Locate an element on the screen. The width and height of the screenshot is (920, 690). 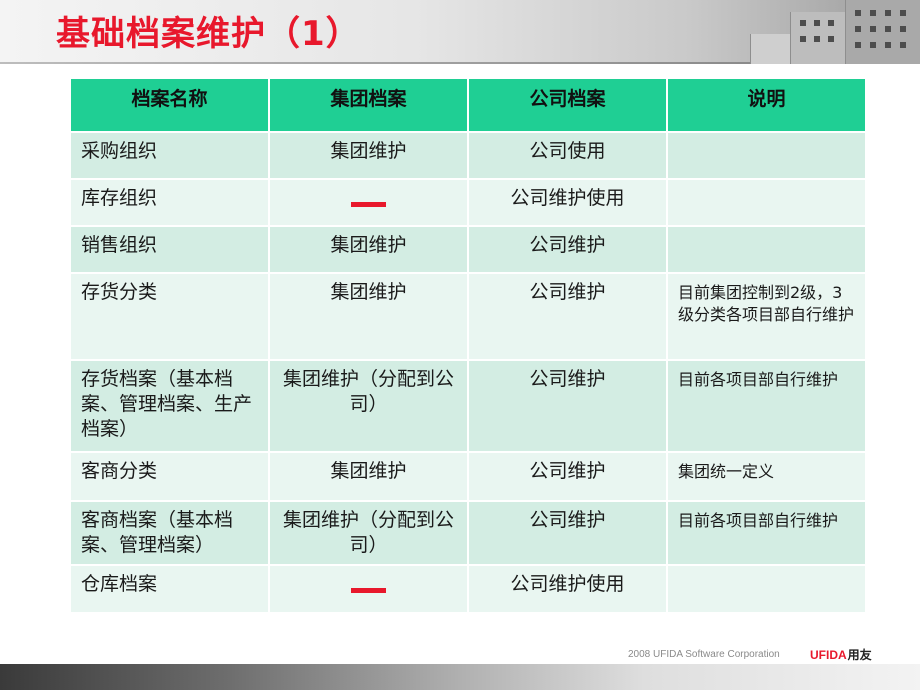
table-header-company: 公司档案 is located at coordinates (567, 105).